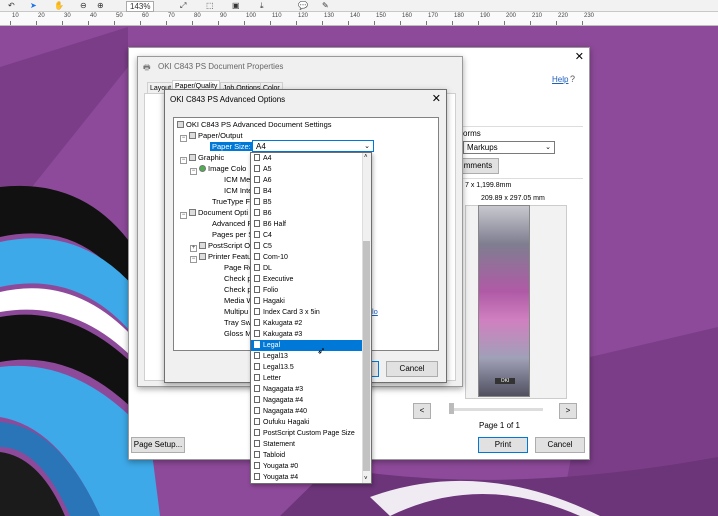  What do you see at coordinates (180, 124) in the screenshot?
I see `printer-icon` at bounding box center [180, 124].